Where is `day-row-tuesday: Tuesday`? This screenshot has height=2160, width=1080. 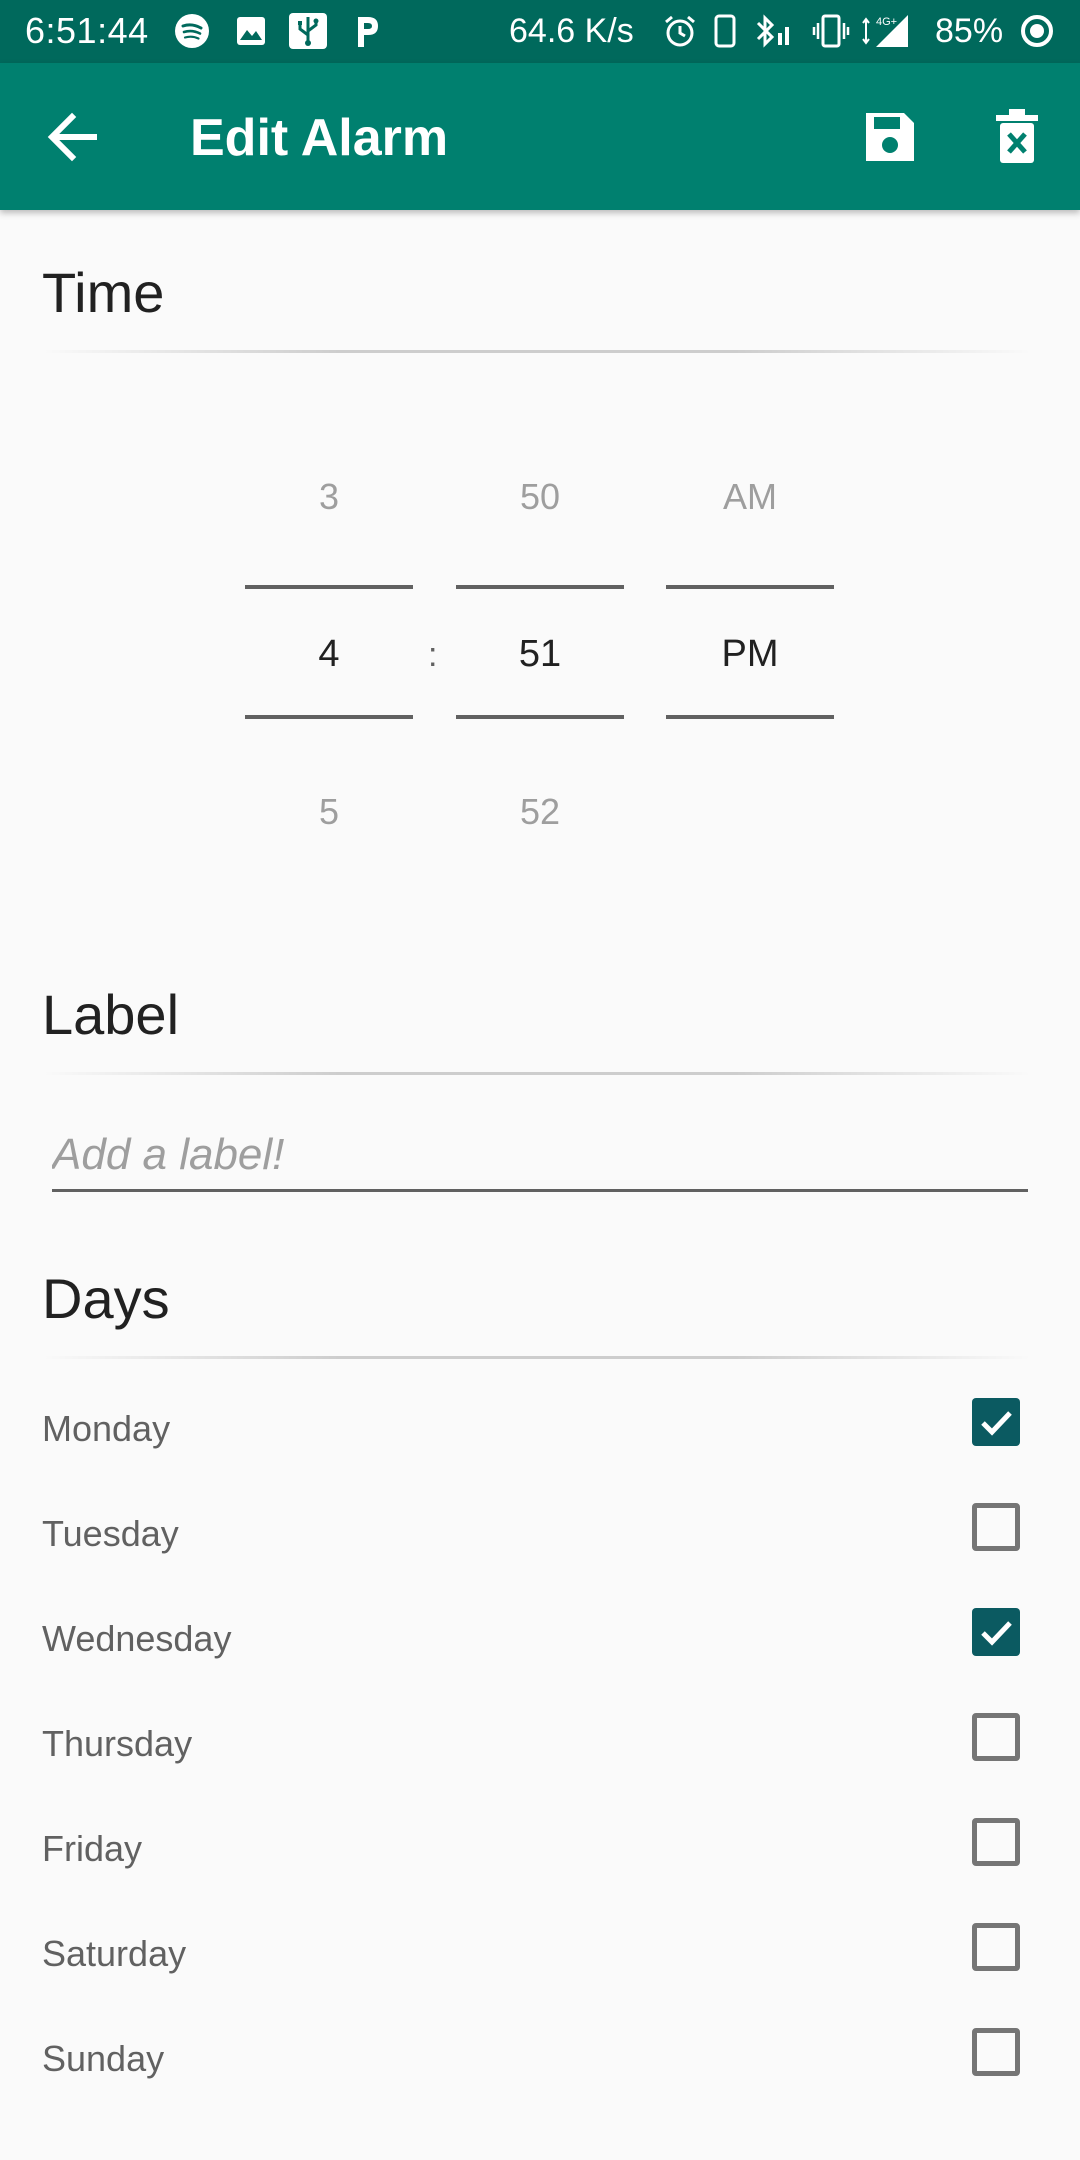 day-row-tuesday: Tuesday is located at coordinates (540, 1539).